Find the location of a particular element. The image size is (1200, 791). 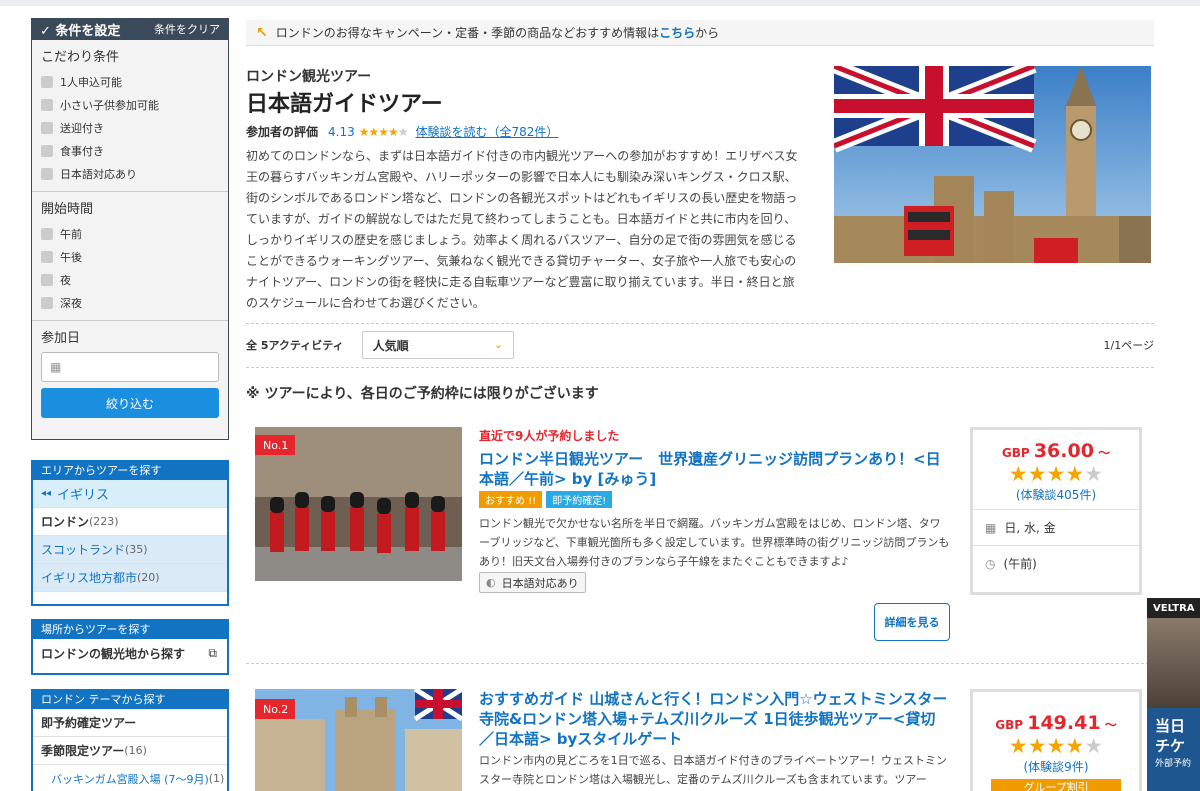

campaign-link: こちら is located at coordinates (677, 32).